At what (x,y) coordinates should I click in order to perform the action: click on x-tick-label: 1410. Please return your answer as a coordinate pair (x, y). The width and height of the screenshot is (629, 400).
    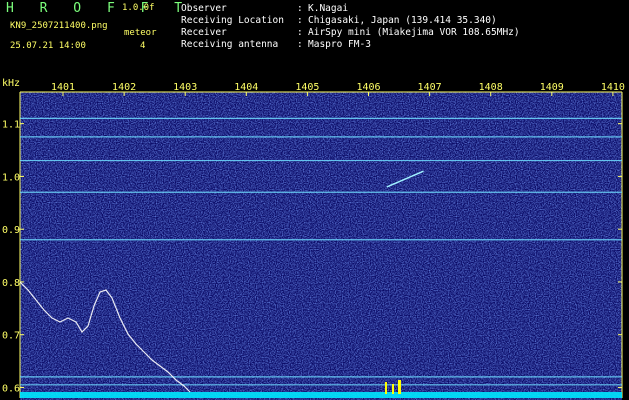
    Looking at the image, I should click on (613, 87).